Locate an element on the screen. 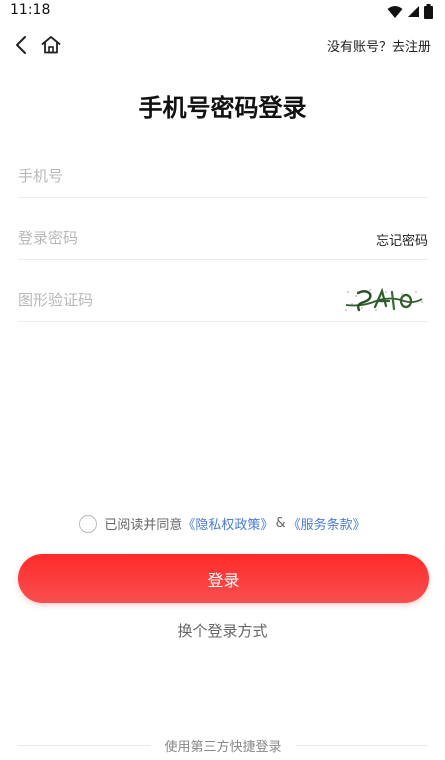 This screenshot has height=760, width=445. captcha-field is located at coordinates (223, 299).